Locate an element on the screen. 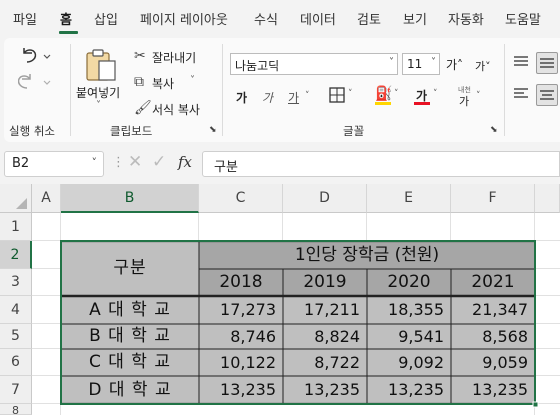  align-top-button is located at coordinates (522, 63).